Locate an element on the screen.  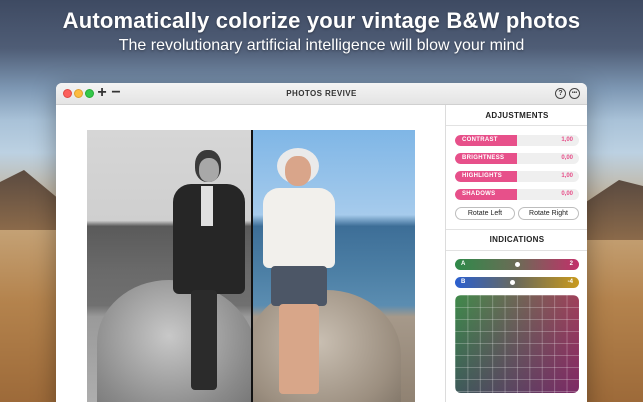
slider-label: SHADOWS is located at coordinates (479, 194).